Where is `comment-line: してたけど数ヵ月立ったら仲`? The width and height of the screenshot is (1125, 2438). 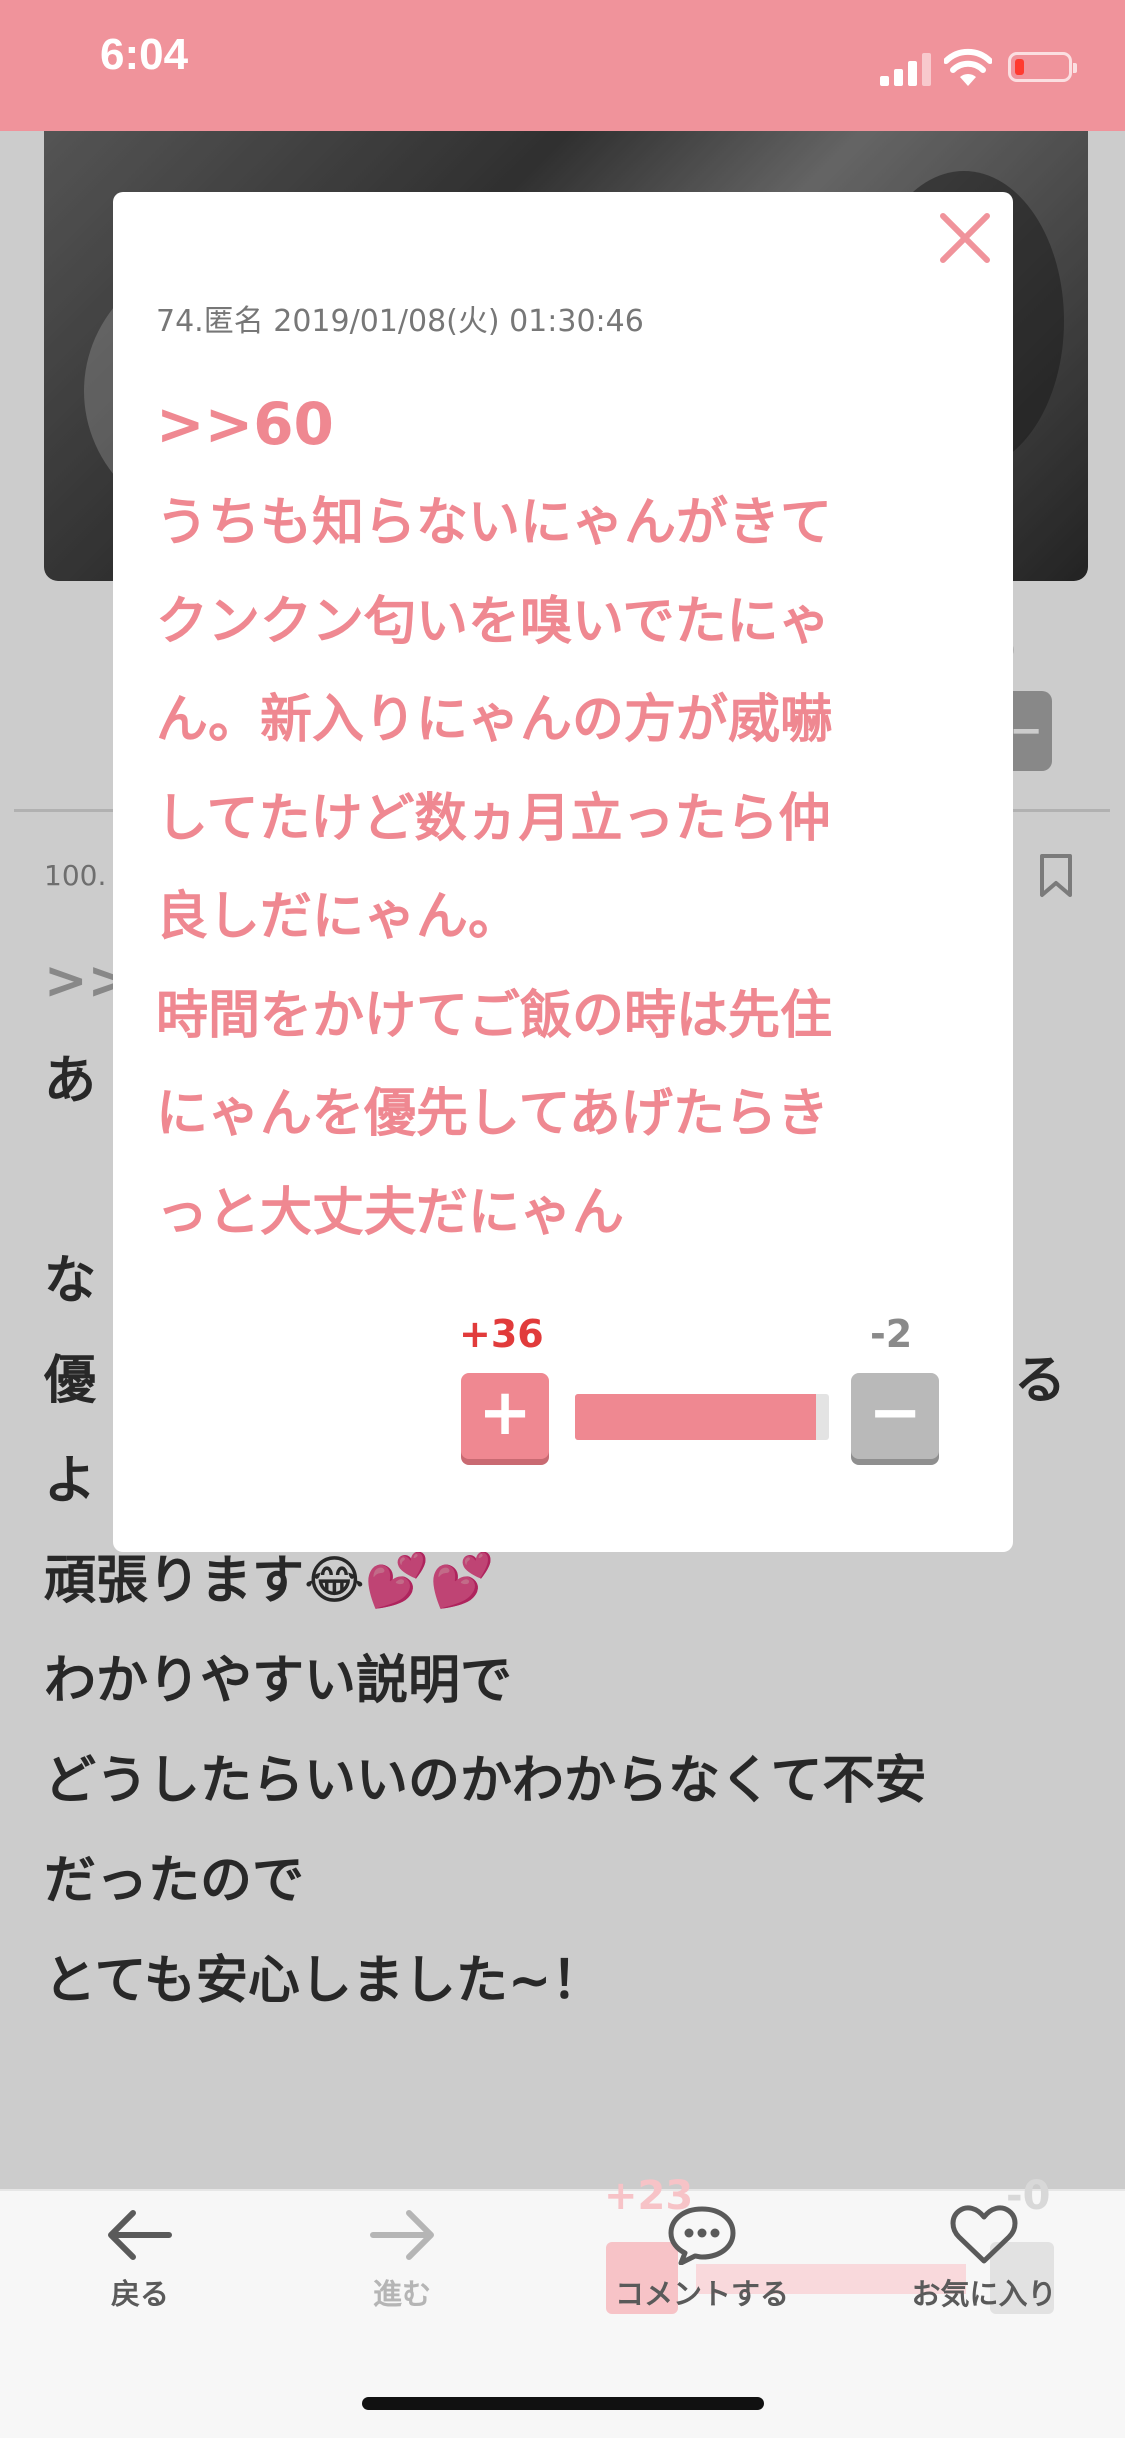 comment-line: してたけど数ヵ月立ったら仲 is located at coordinates (493, 818).